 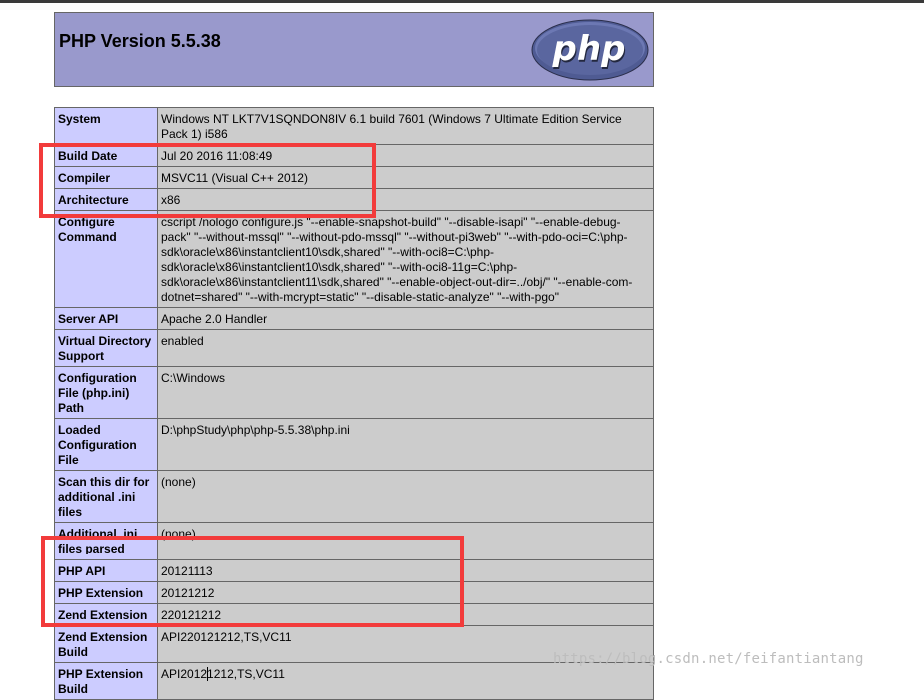 I want to click on table-row: Server API Apache 2.0 Handler, so click(x=354, y=318).